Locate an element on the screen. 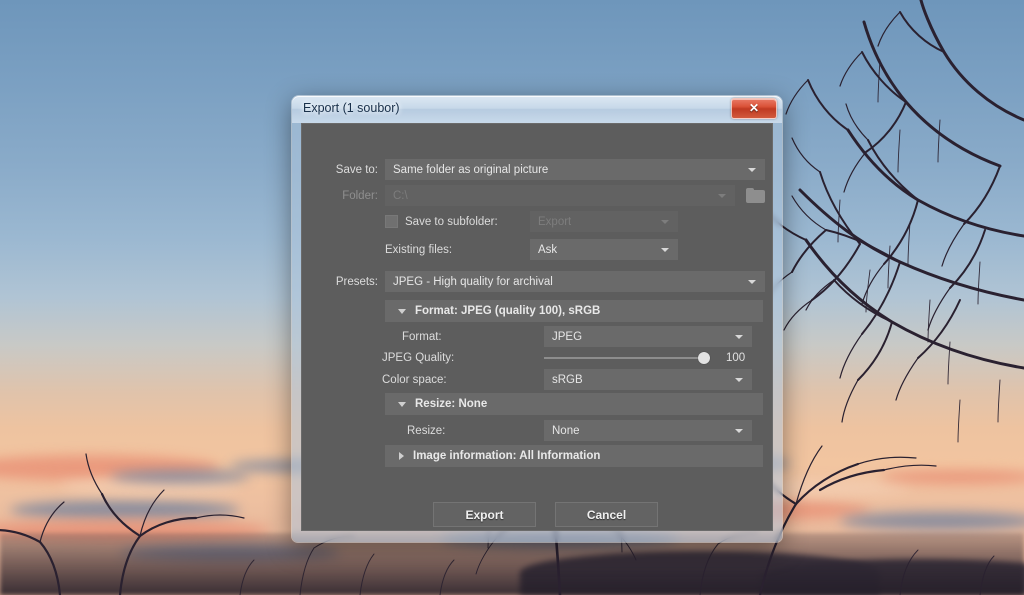 The height and width of the screenshot is (595, 1024). resize-row: Resize: None is located at coordinates (537, 430).